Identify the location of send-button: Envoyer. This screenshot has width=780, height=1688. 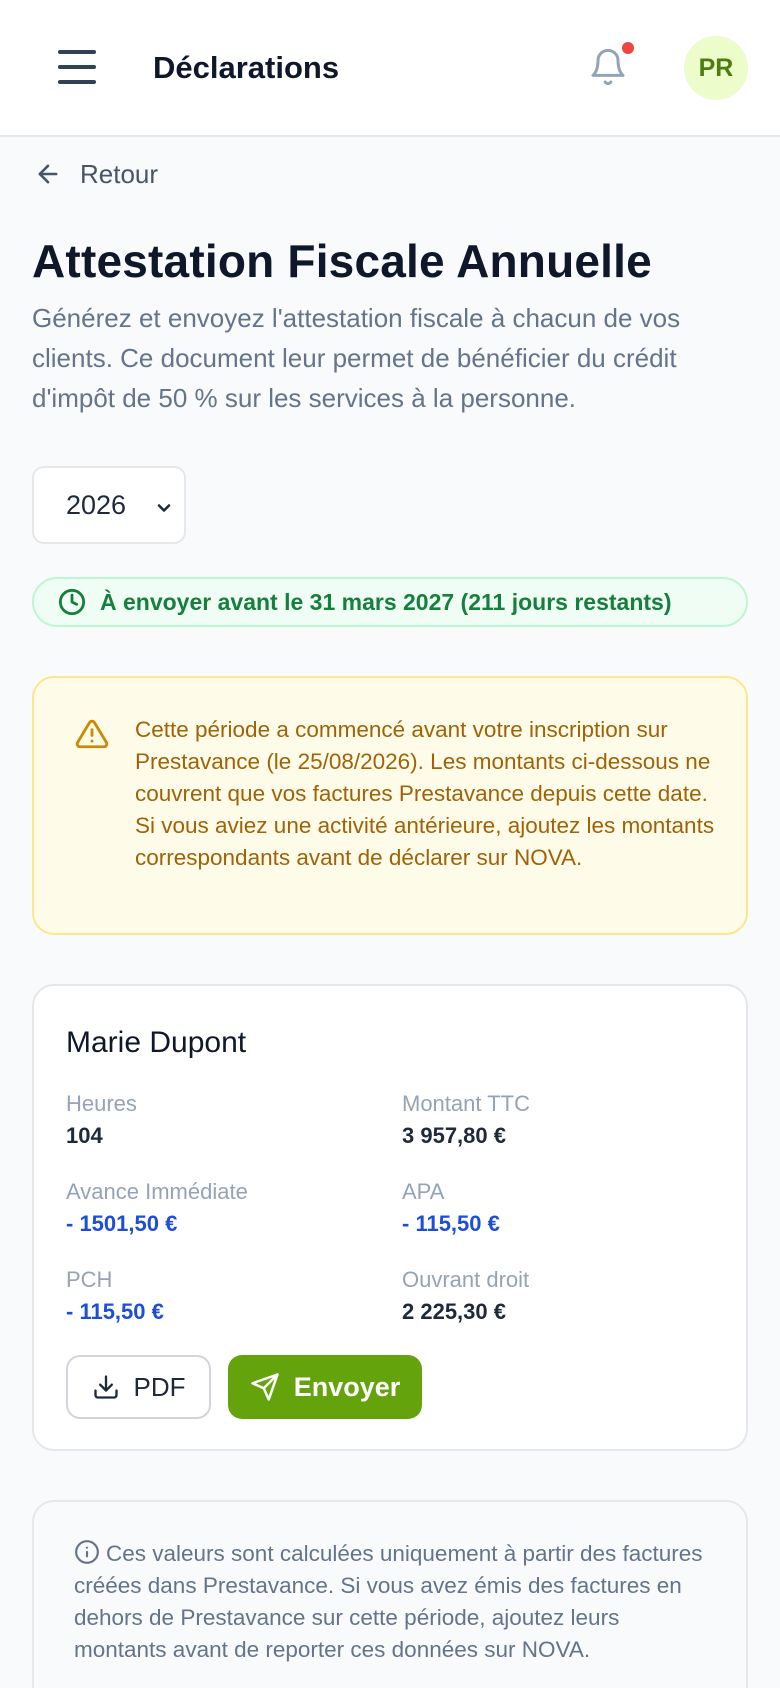
(325, 1387).